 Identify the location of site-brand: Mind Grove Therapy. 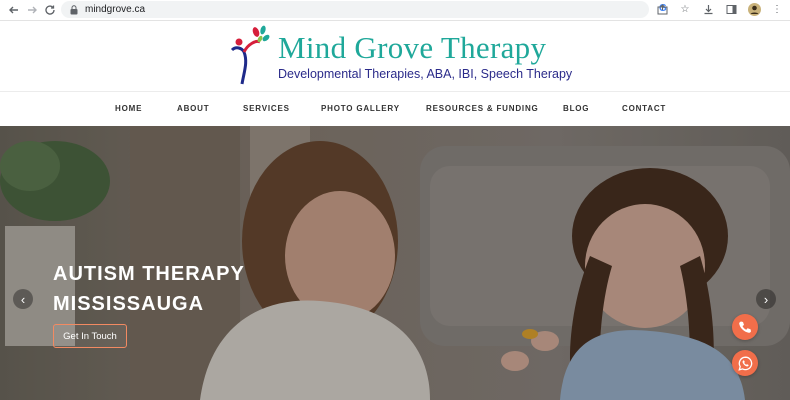
(412, 48).